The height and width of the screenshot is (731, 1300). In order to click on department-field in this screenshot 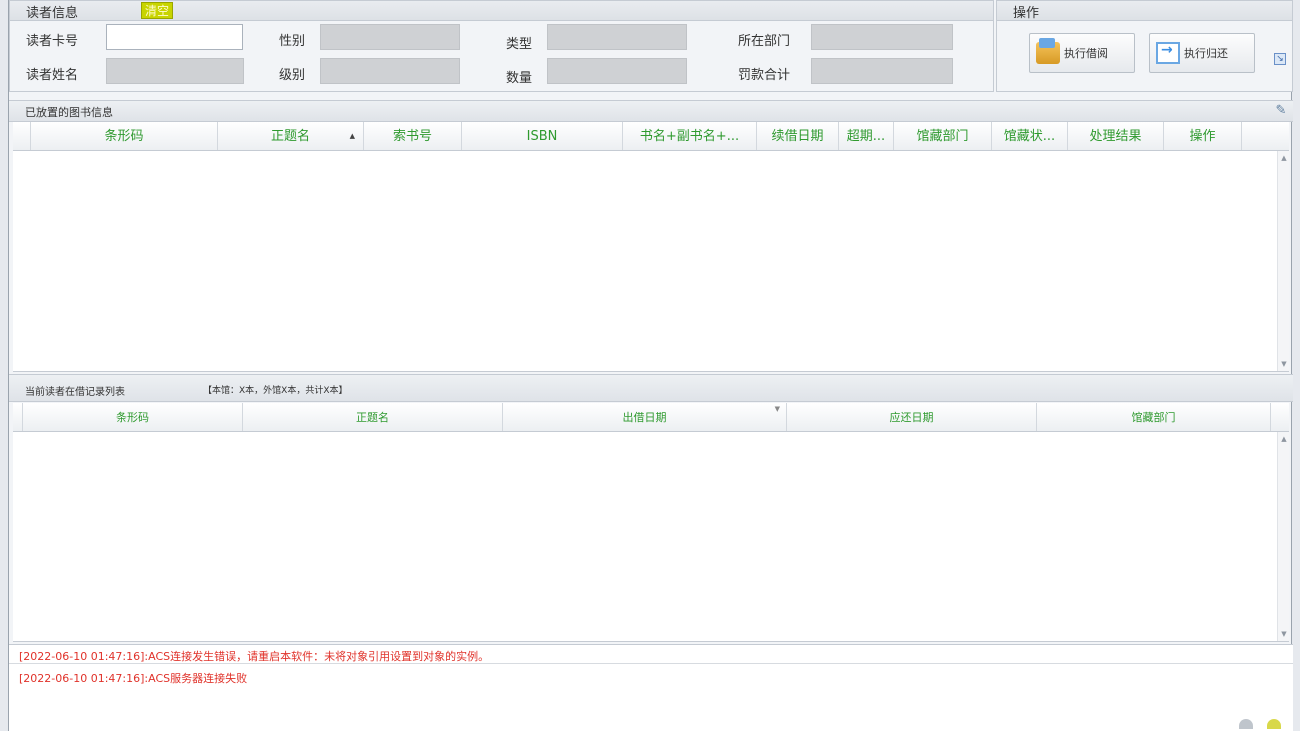, I will do `click(882, 37)`.